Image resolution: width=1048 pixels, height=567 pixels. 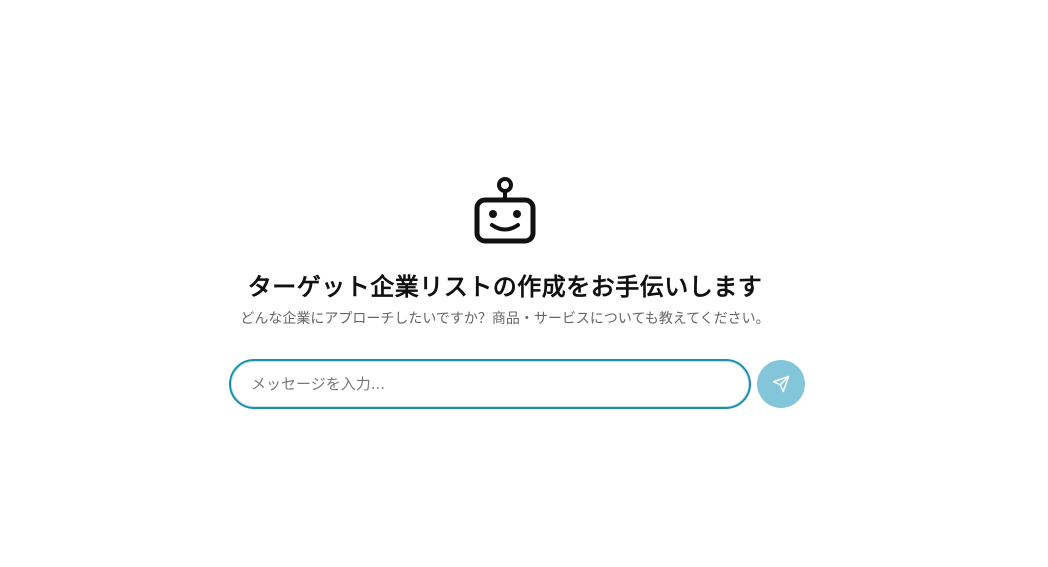 I want to click on robot-icon, so click(x=505, y=210).